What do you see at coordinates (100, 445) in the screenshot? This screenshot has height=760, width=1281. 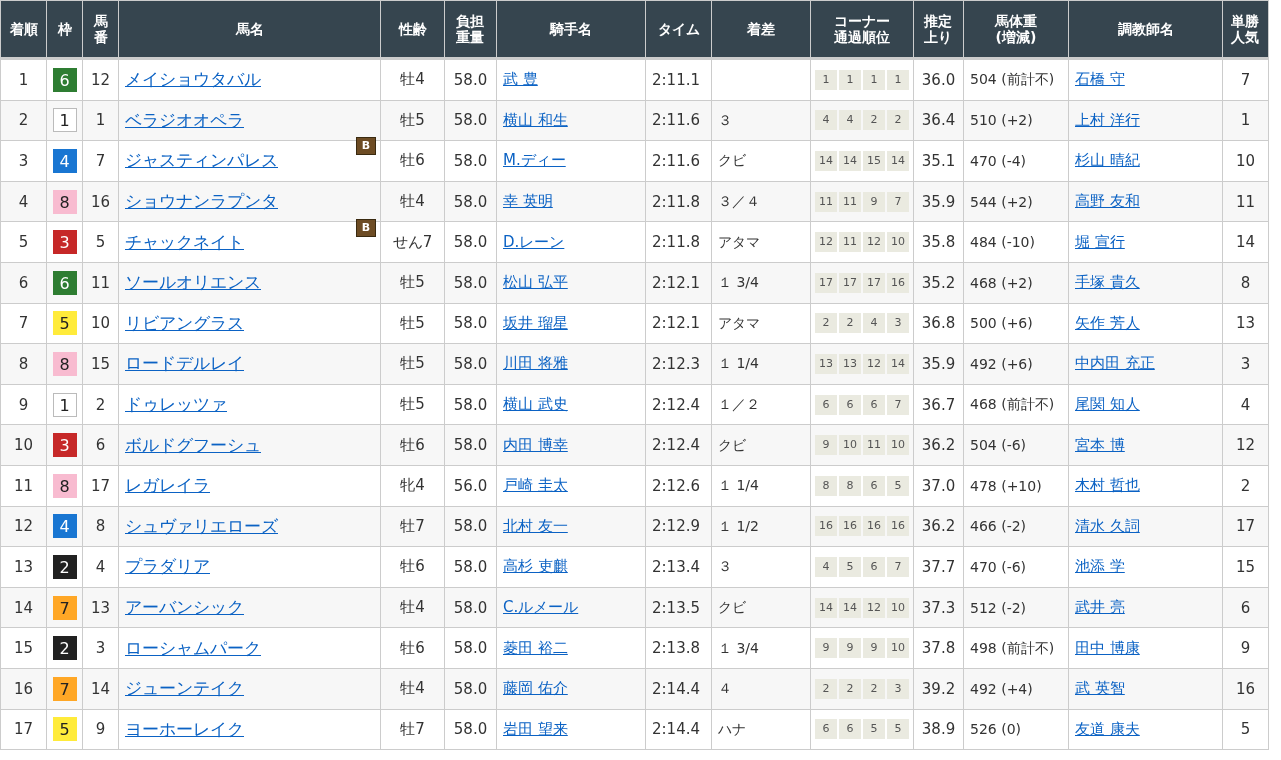 I see `horse-number-cell: 6` at bounding box center [100, 445].